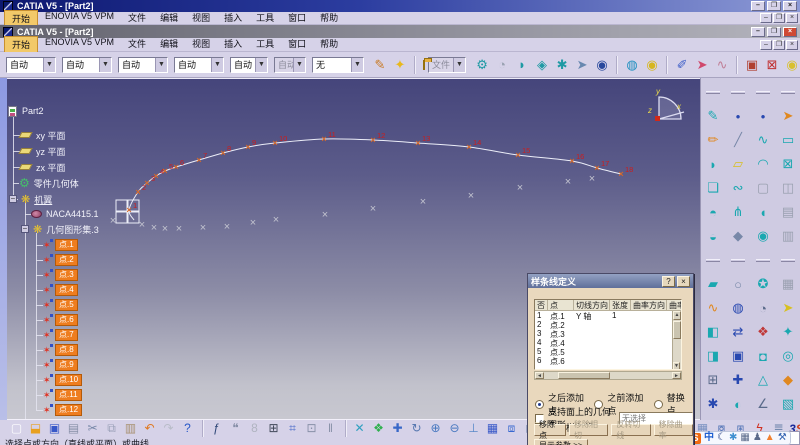 The width and height of the screenshot is (800, 445). Describe the element at coordinates (60, 275) in the screenshot. I see `tree-item-点.3: ✶ 点.3` at that location.